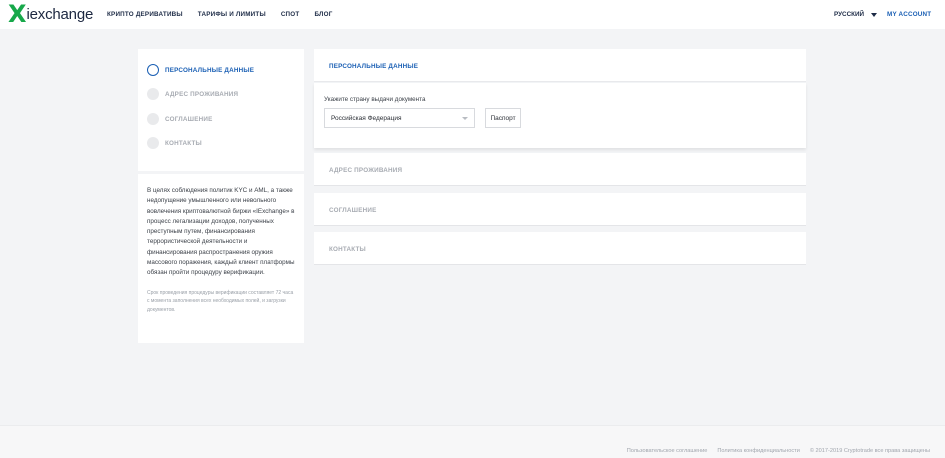 The height and width of the screenshot is (458, 945). I want to click on language-label: РУССКИЙ, so click(849, 14).